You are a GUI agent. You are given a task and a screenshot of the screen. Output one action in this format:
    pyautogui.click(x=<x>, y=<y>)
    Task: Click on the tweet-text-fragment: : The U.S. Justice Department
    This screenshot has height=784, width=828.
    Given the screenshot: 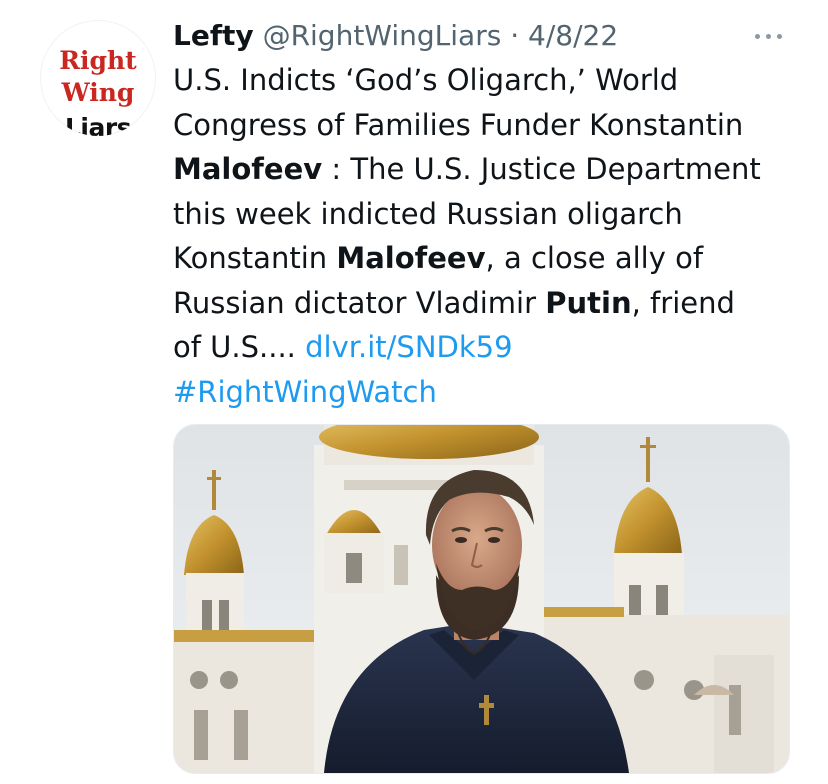 What is the action you would take?
    pyautogui.click(x=541, y=169)
    